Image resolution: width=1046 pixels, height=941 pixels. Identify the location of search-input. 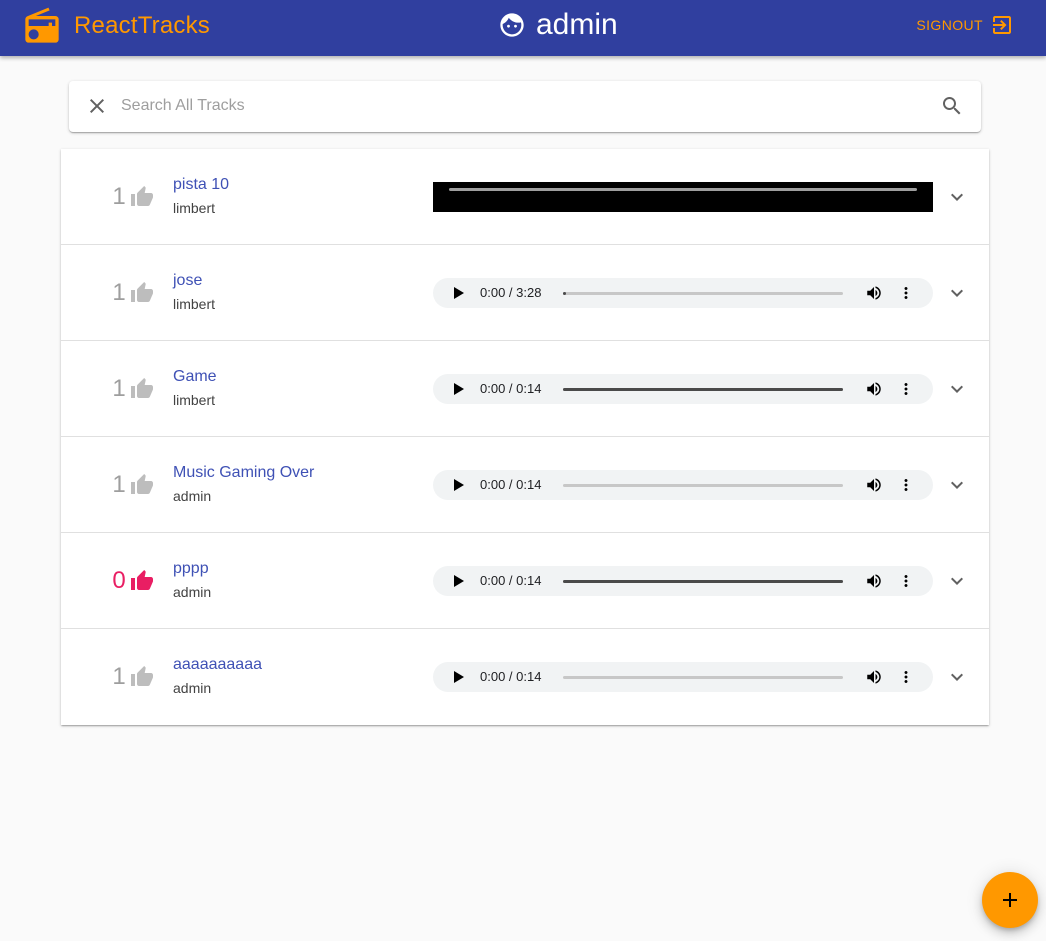
(521, 106).